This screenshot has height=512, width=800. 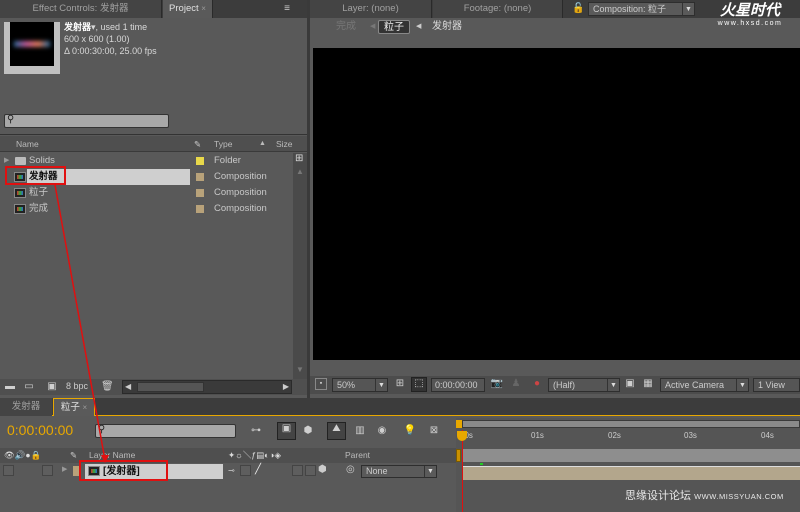 What do you see at coordinates (286, 386) in the screenshot?
I see `scroll-right-icon: ▶` at bounding box center [286, 386].